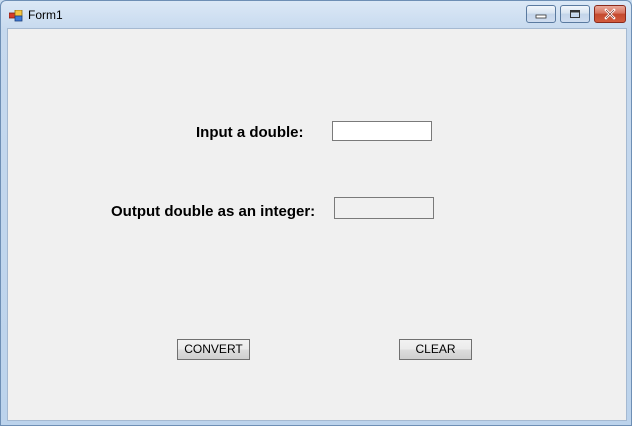  I want to click on convert-button: CONVERT, so click(213, 349).